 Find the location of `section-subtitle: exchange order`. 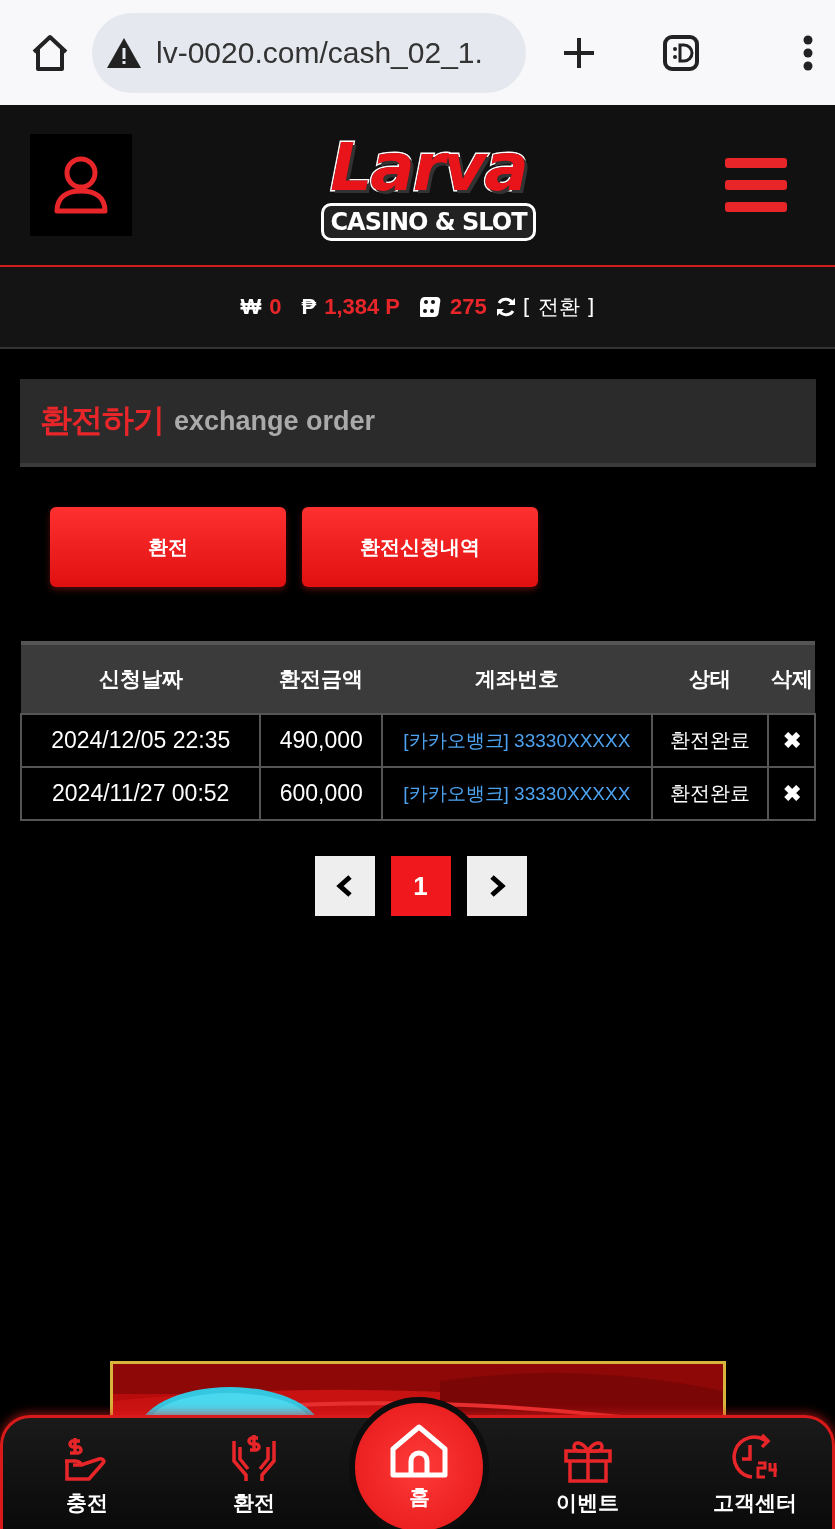

section-subtitle: exchange order is located at coordinates (275, 421).